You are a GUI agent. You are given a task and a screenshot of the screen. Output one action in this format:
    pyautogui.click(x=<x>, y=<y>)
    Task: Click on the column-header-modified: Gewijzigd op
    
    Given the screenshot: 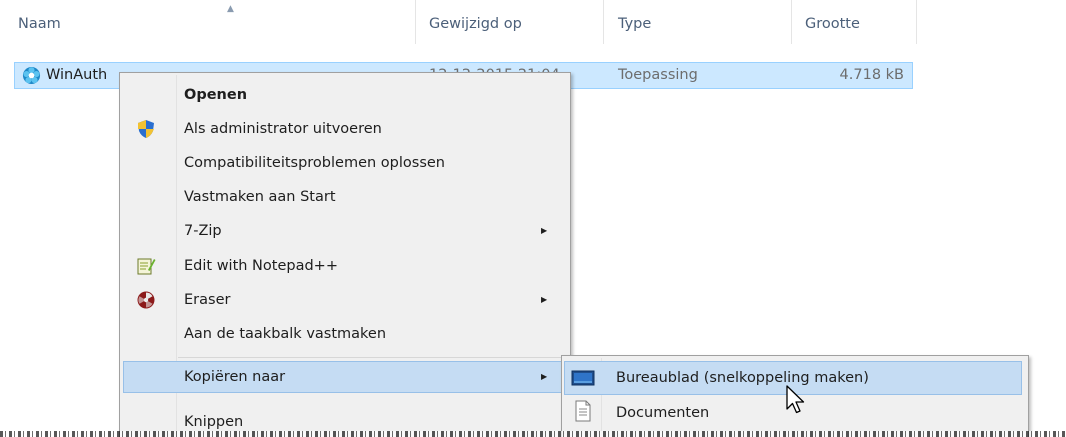 What is the action you would take?
    pyautogui.click(x=475, y=30)
    